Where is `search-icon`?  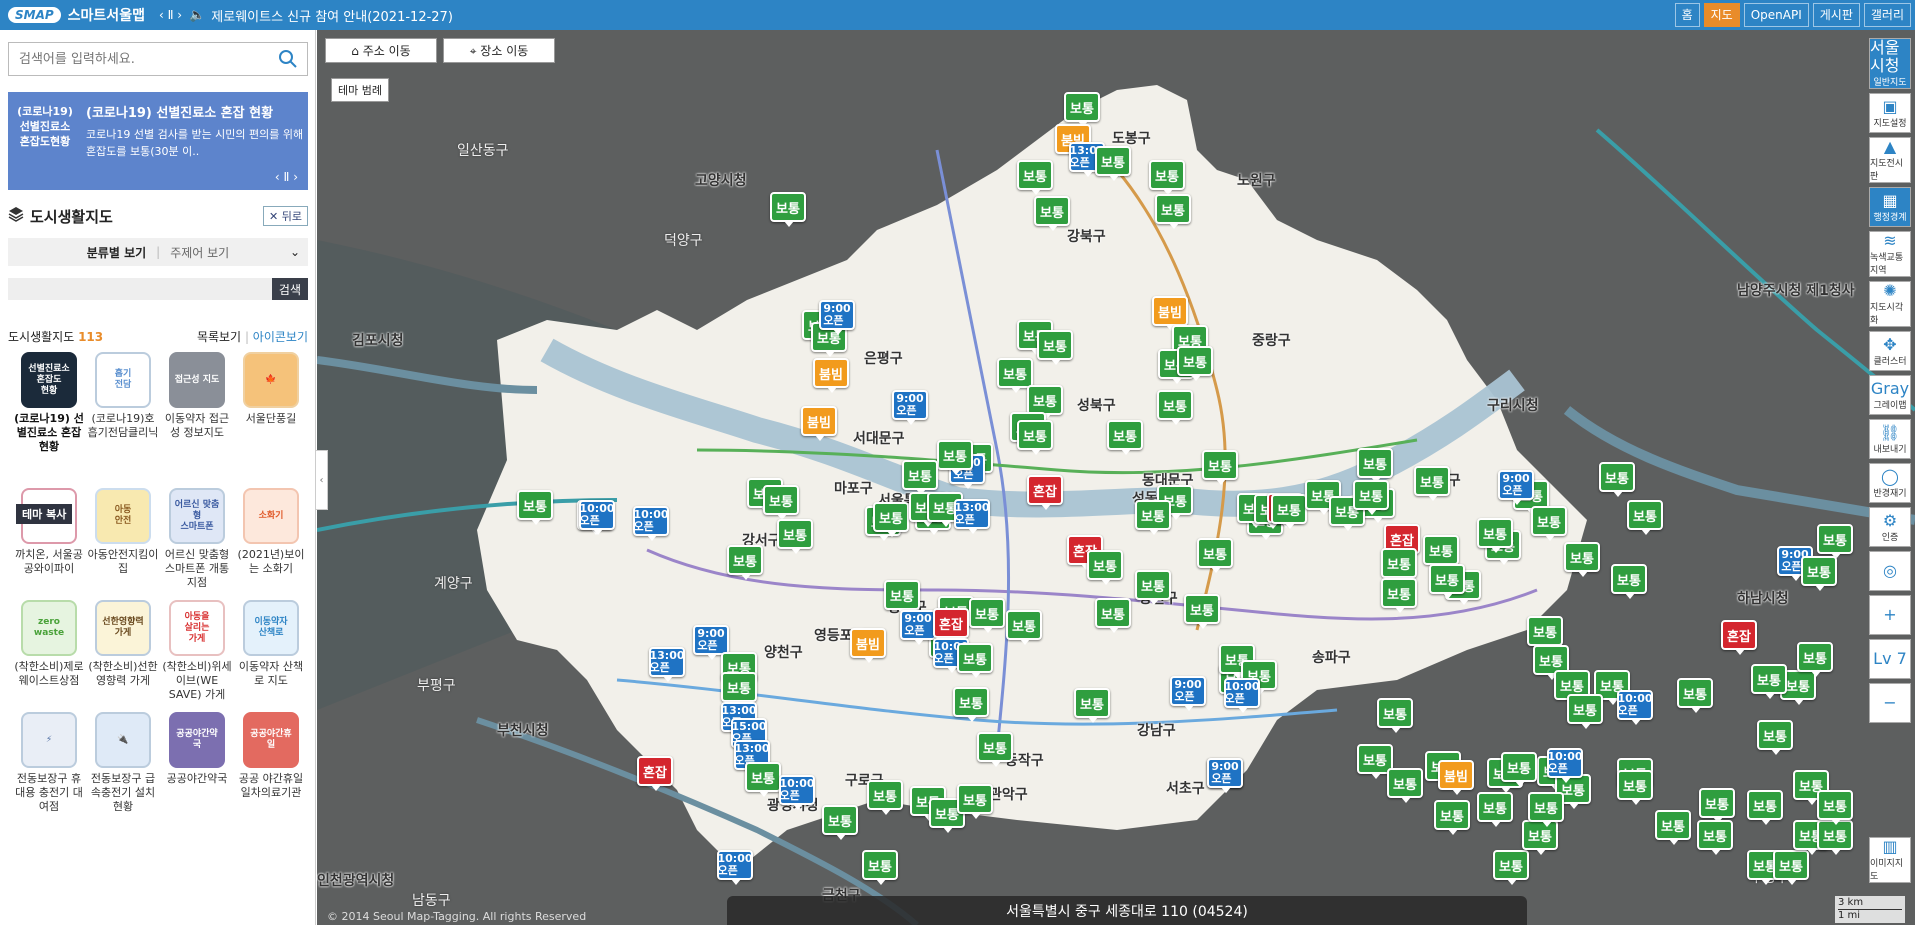
search-icon is located at coordinates (288, 59).